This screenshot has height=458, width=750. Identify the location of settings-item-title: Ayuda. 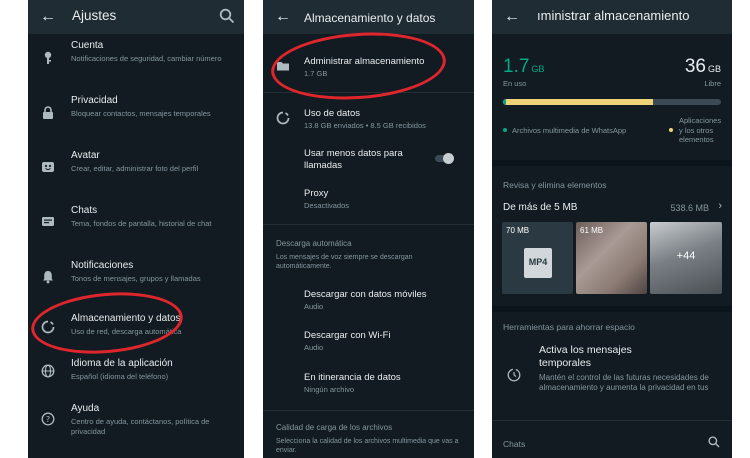
(85, 408).